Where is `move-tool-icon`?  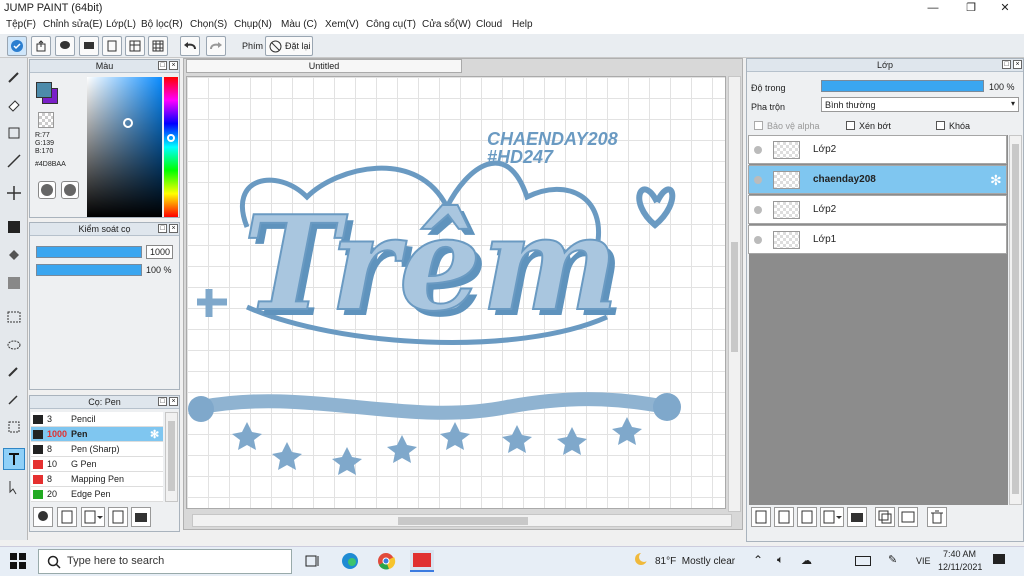
move-tool-icon is located at coordinates (14, 193).